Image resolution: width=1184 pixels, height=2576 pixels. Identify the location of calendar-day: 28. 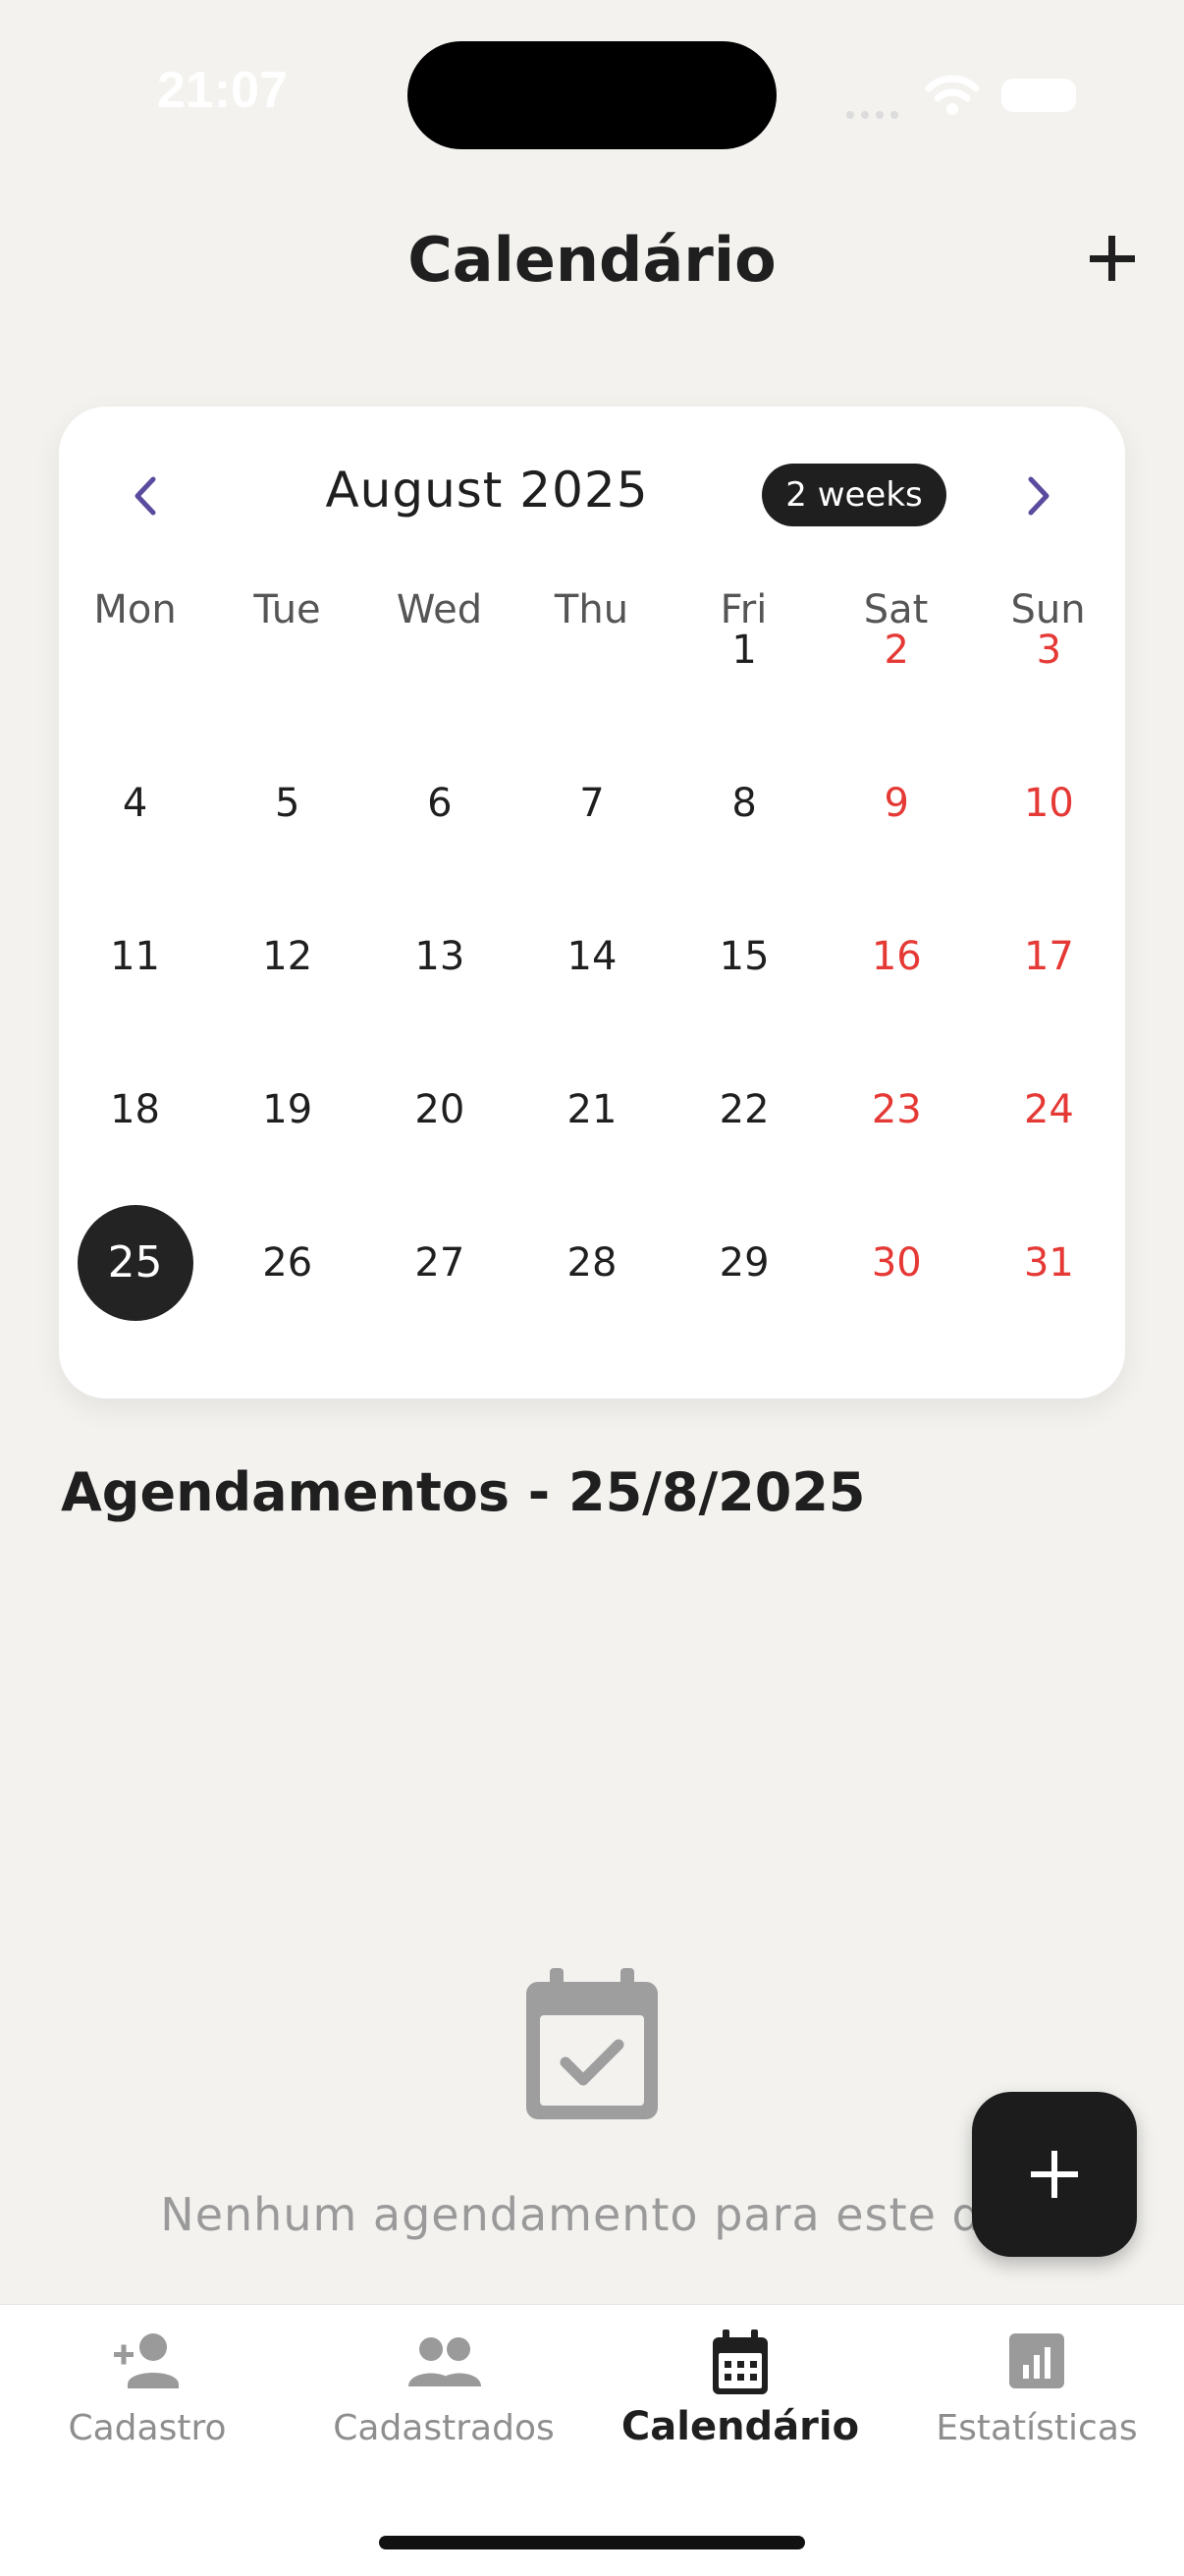
(592, 1263).